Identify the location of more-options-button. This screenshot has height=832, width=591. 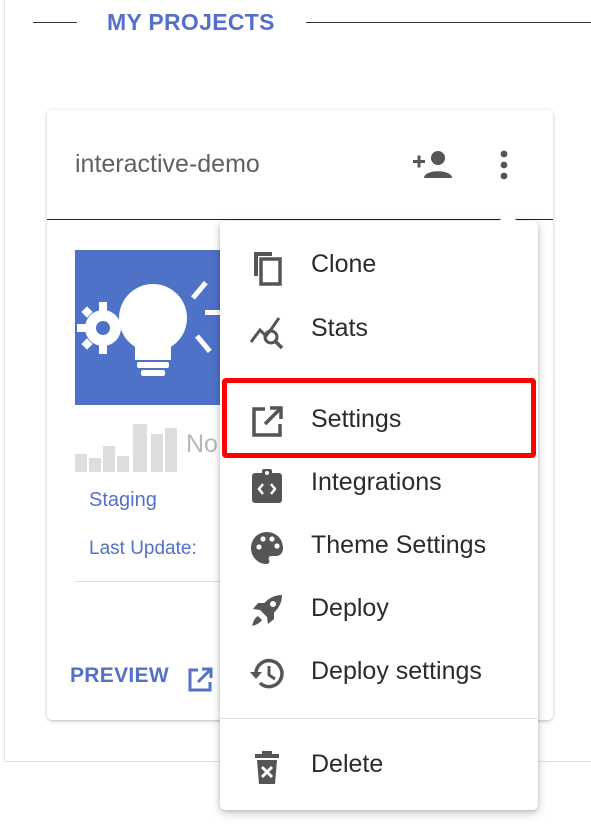
(504, 166).